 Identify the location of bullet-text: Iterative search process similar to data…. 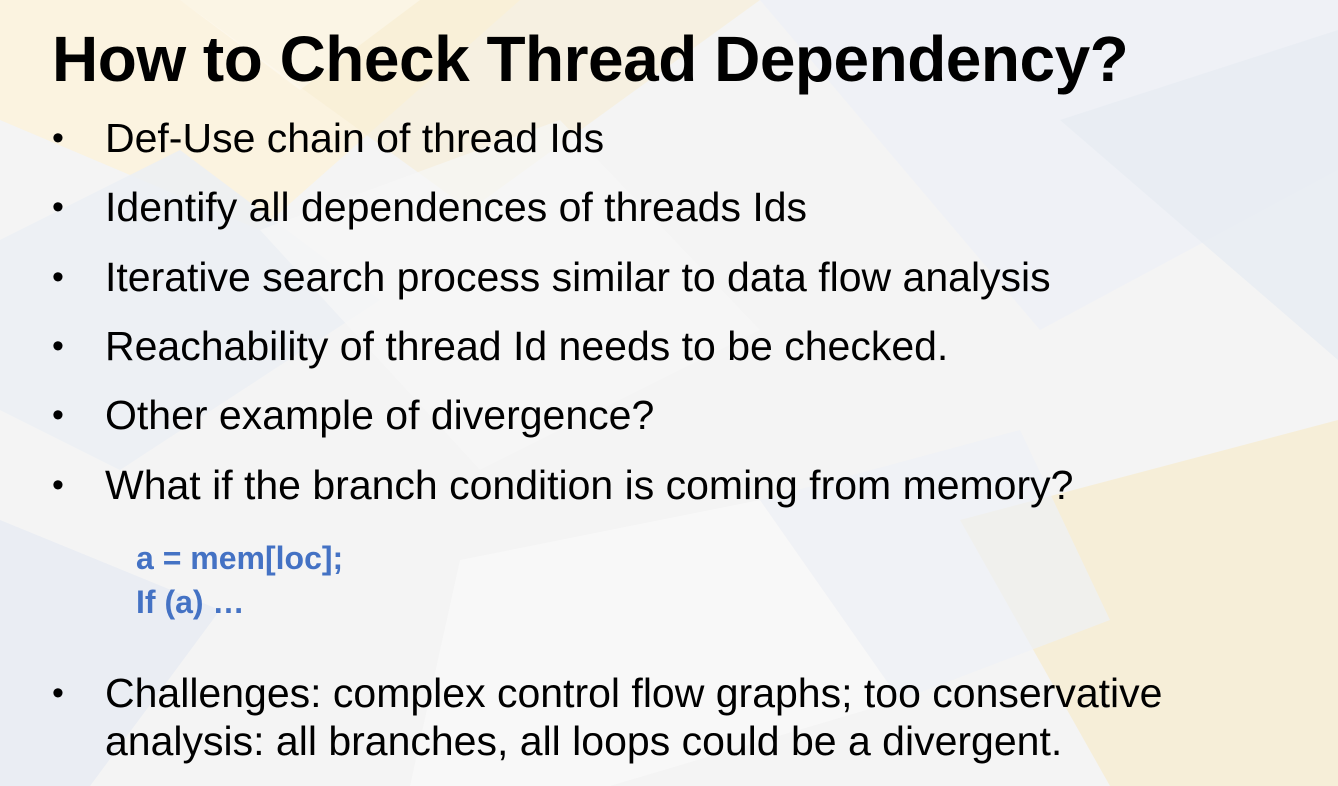
(578, 277).